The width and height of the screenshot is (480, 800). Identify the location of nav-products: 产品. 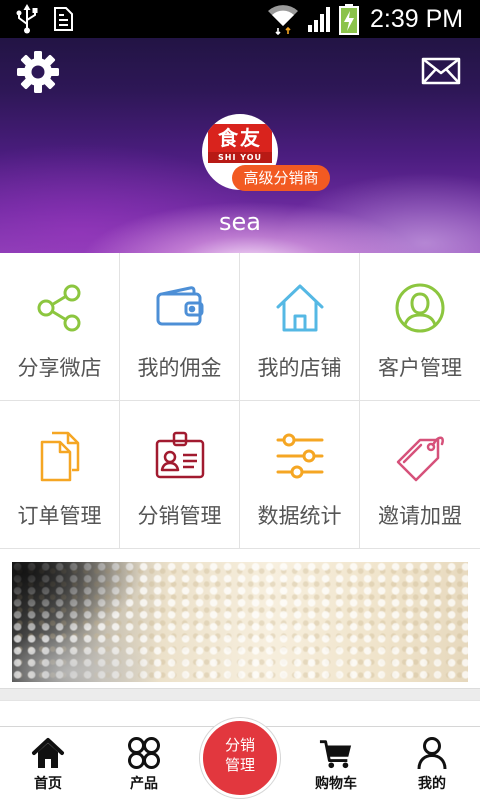
(144, 763).